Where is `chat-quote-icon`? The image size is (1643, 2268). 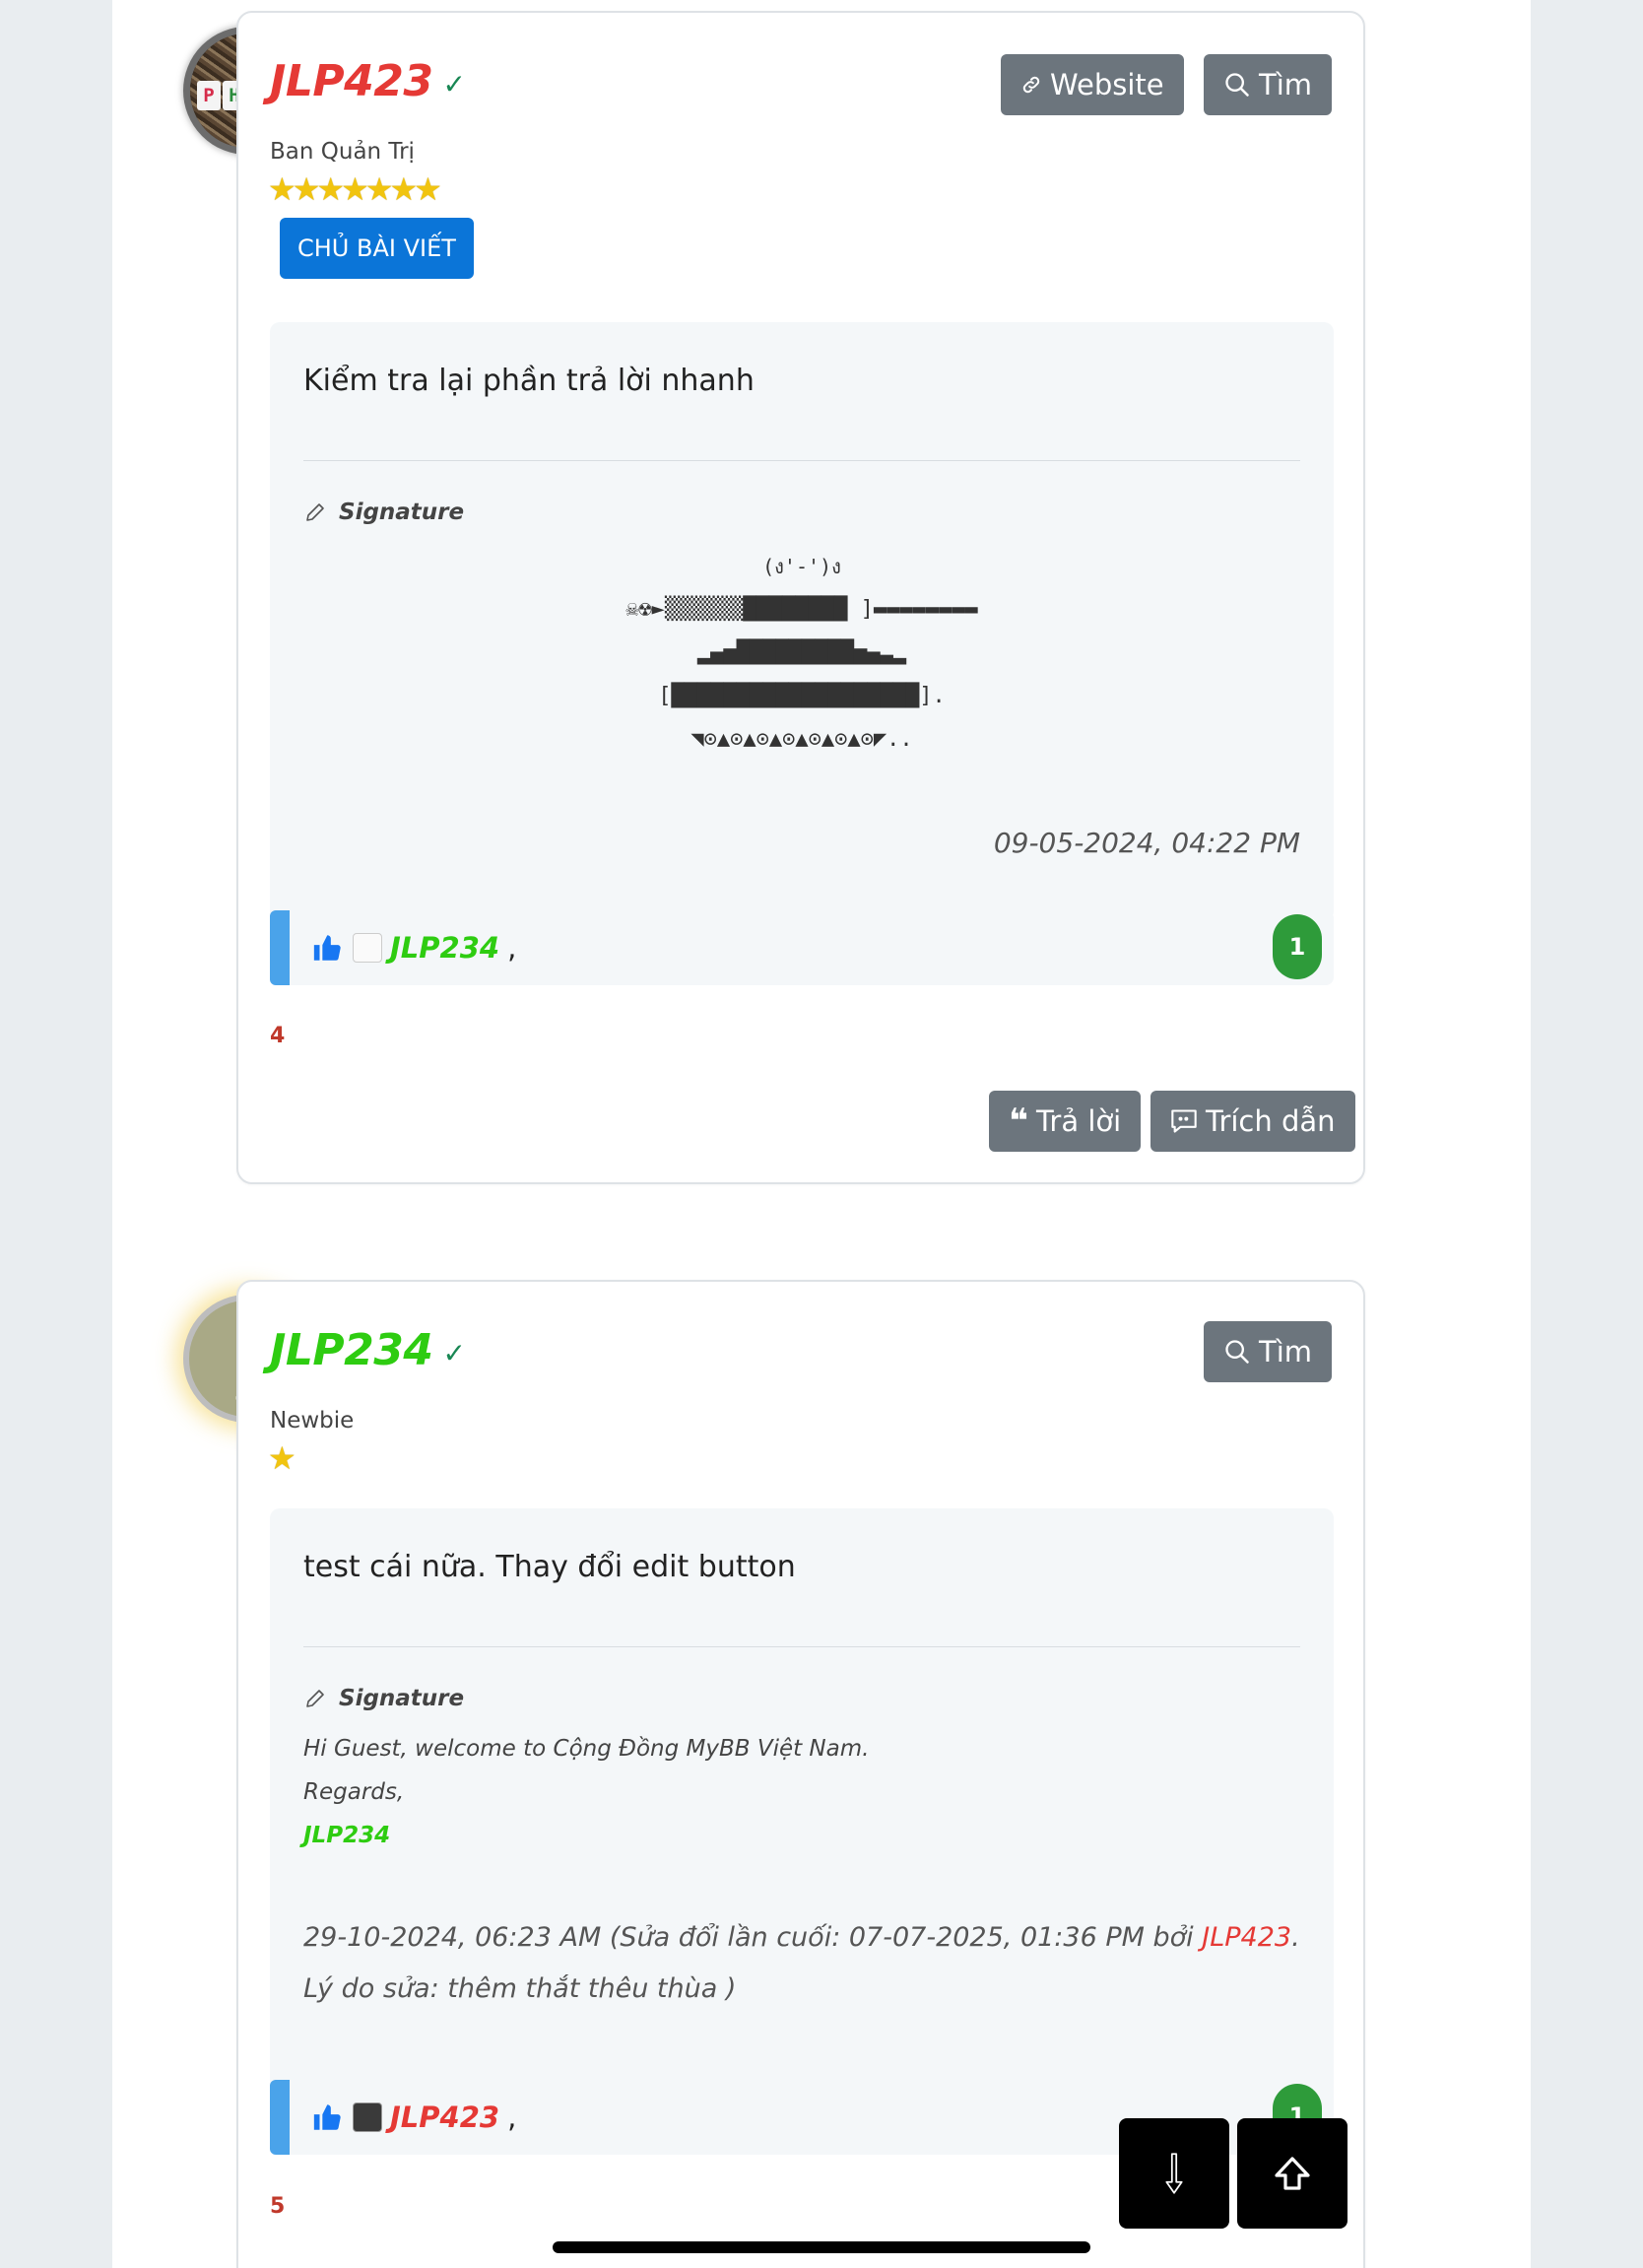
chat-quote-icon is located at coordinates (1184, 1121).